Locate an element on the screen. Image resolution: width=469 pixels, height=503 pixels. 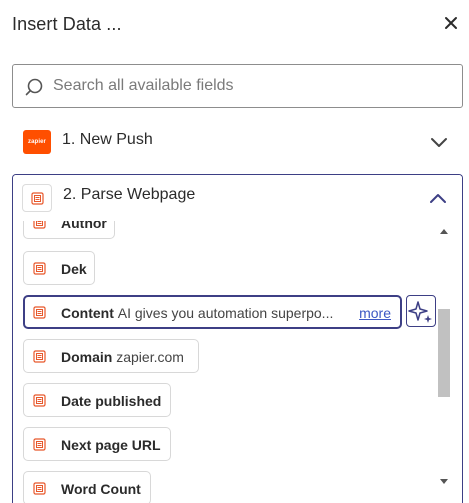
field-domain: Domain zapier.com is located at coordinates (111, 356).